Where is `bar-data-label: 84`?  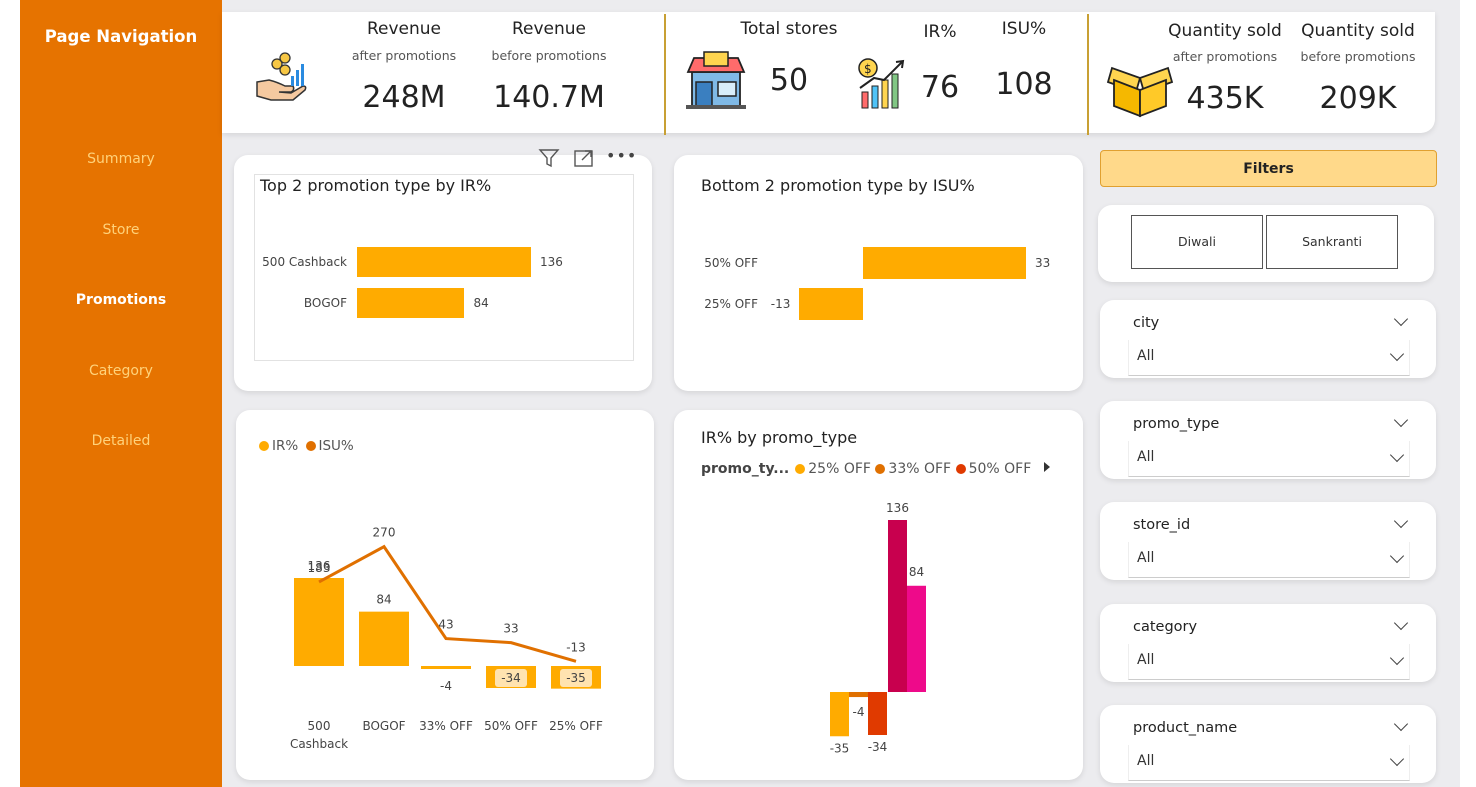 bar-data-label: 84 is located at coordinates (383, 600).